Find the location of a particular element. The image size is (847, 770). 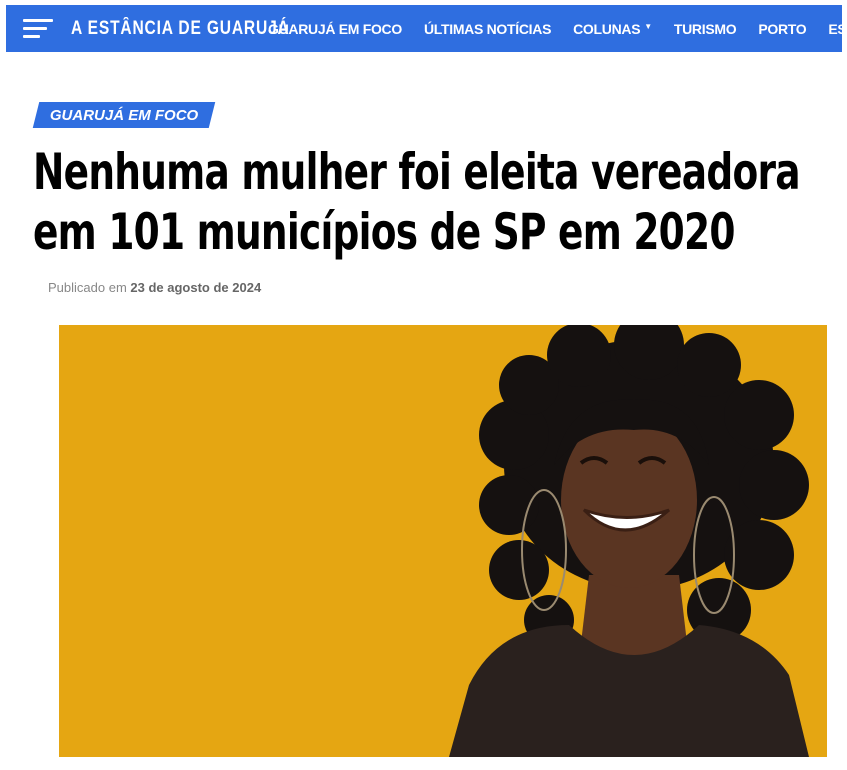

nav-item-label: ÚLTIMAS NOTÍCIAS is located at coordinates (487, 28).